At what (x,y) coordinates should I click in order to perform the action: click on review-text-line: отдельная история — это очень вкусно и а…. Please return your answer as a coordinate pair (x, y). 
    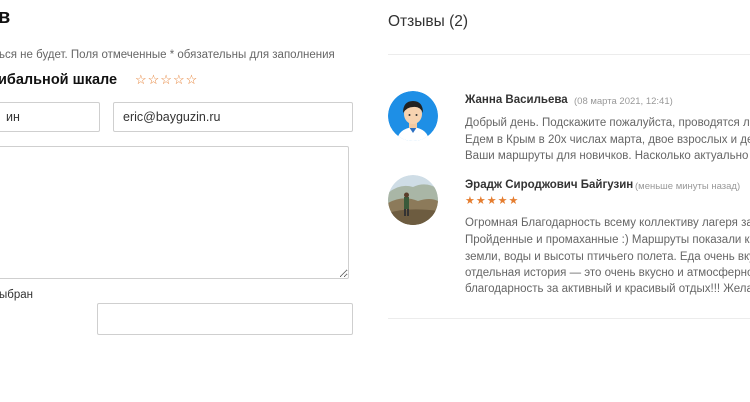
    Looking at the image, I should click on (607, 273).